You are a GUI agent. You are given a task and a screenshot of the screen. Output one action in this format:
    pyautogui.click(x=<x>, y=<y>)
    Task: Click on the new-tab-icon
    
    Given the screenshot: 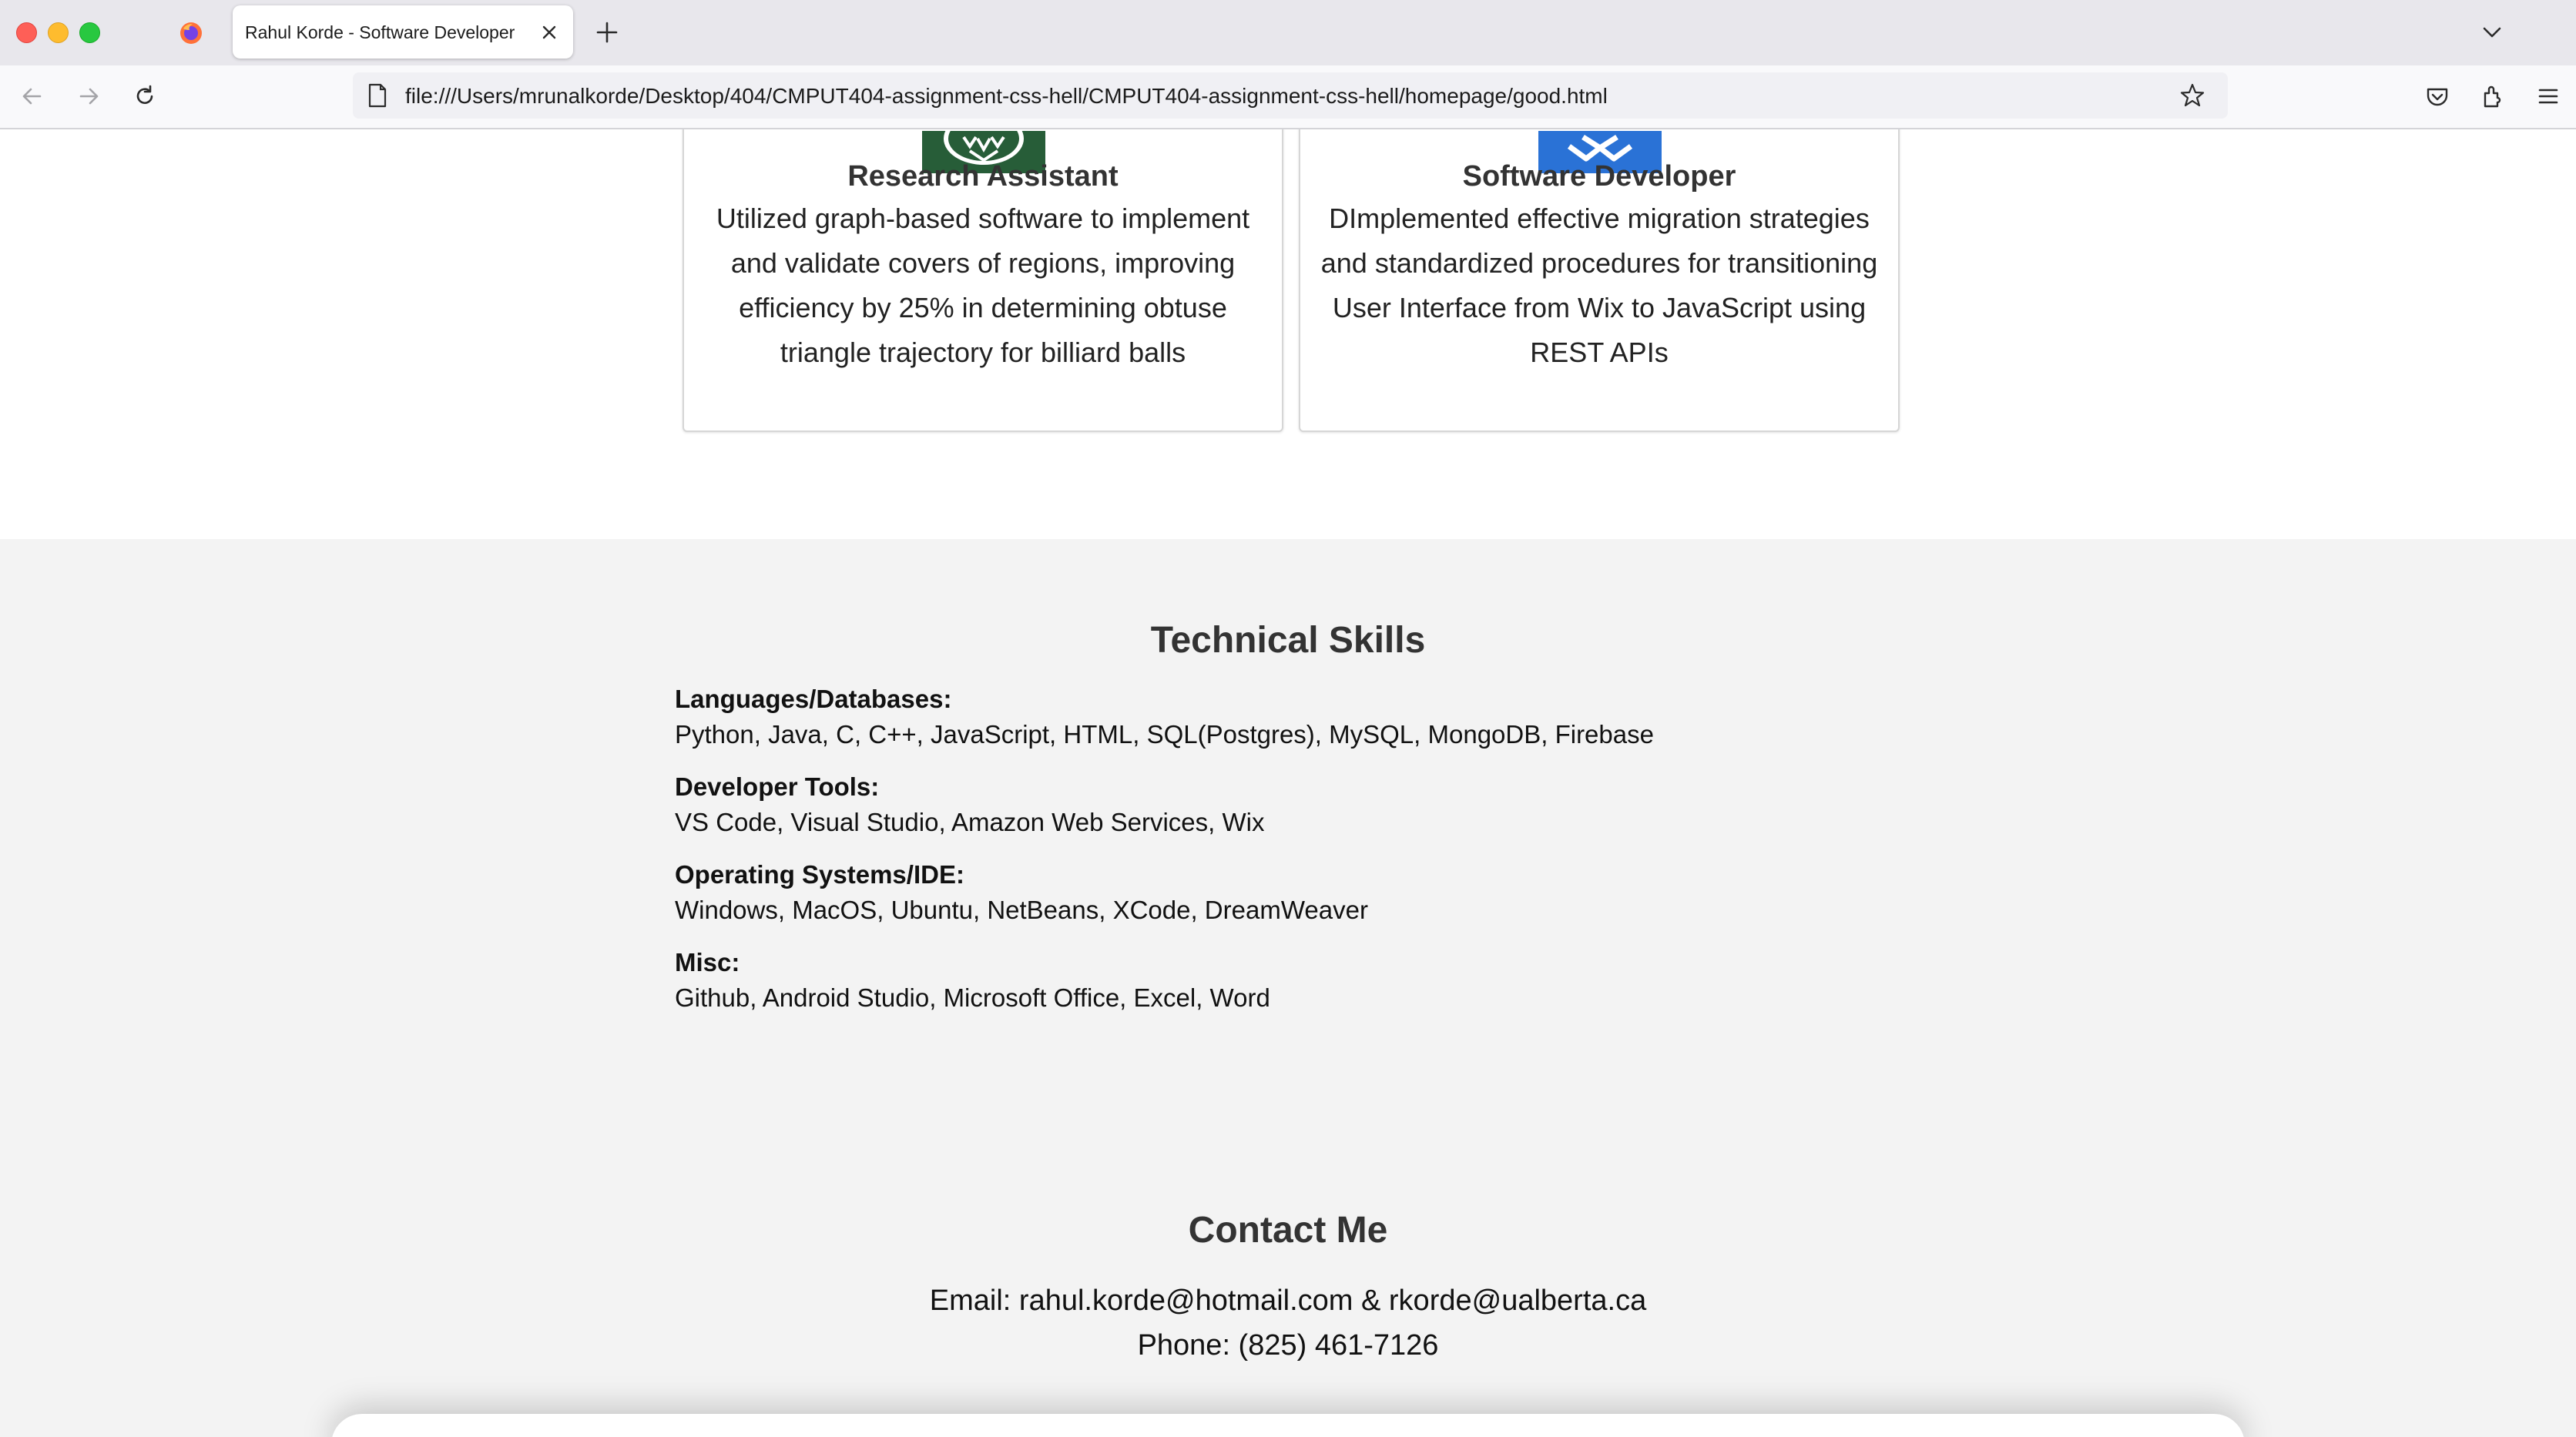 What is the action you would take?
    pyautogui.click(x=607, y=32)
    